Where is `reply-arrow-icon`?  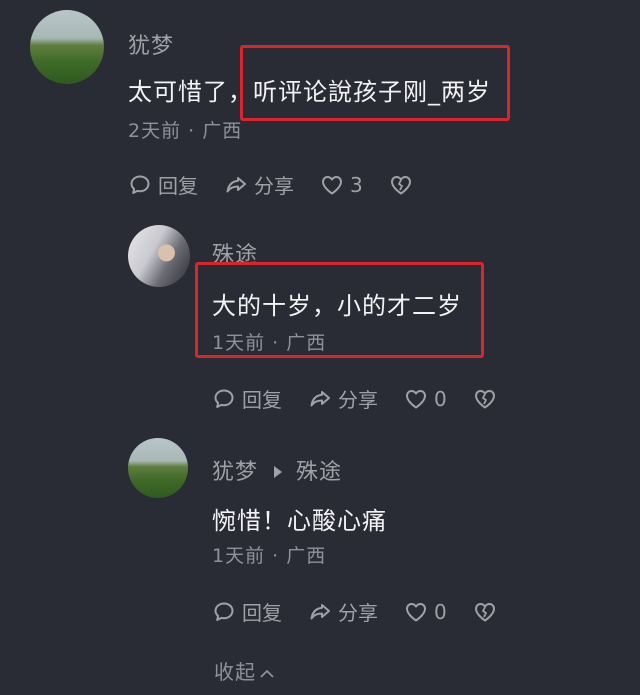 reply-arrow-icon is located at coordinates (278, 472).